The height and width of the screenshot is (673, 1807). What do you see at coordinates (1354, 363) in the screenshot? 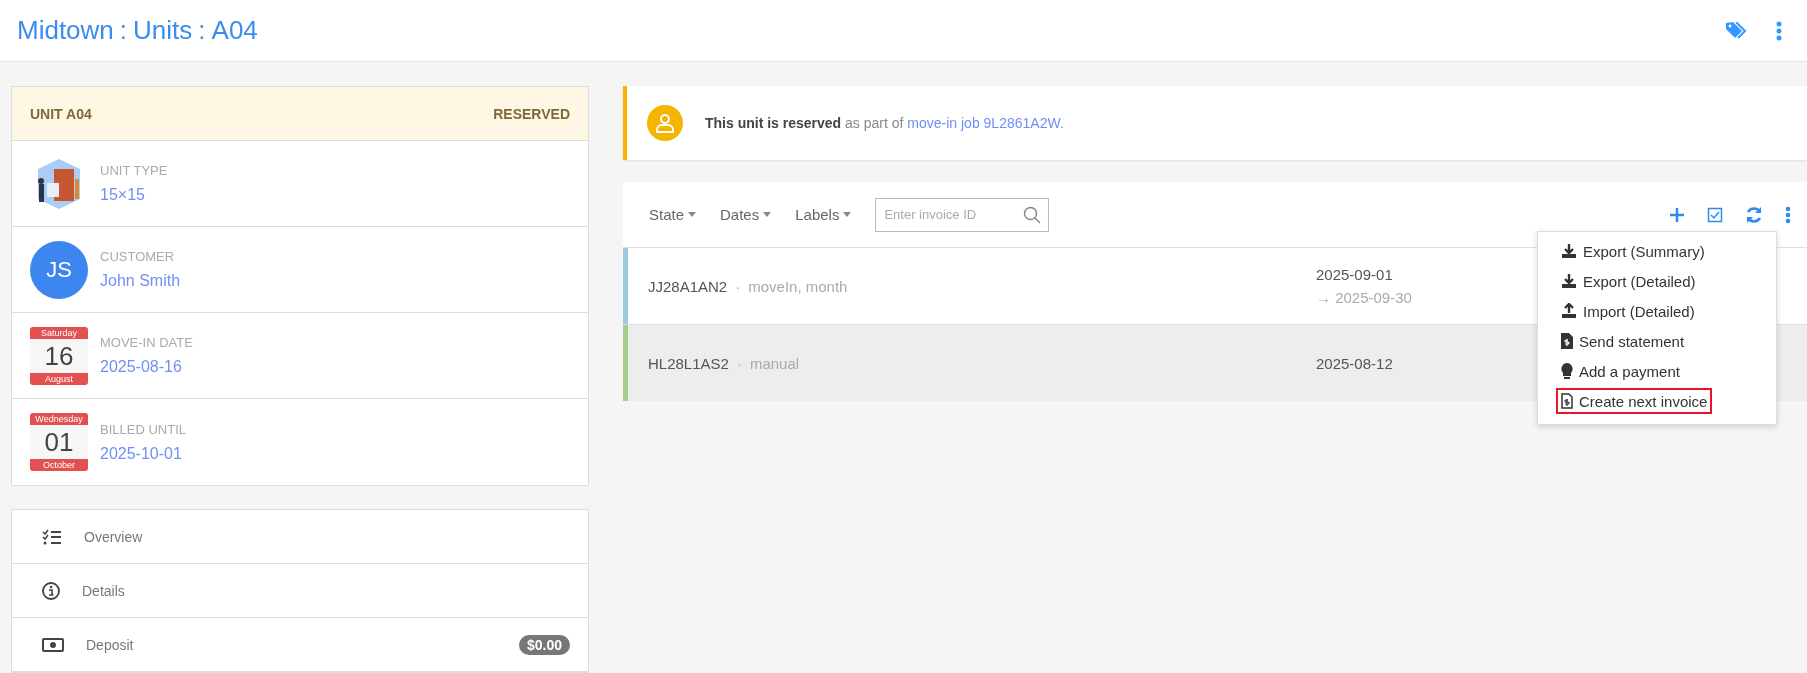
I see `invoice-date: 2025-08-12` at bounding box center [1354, 363].